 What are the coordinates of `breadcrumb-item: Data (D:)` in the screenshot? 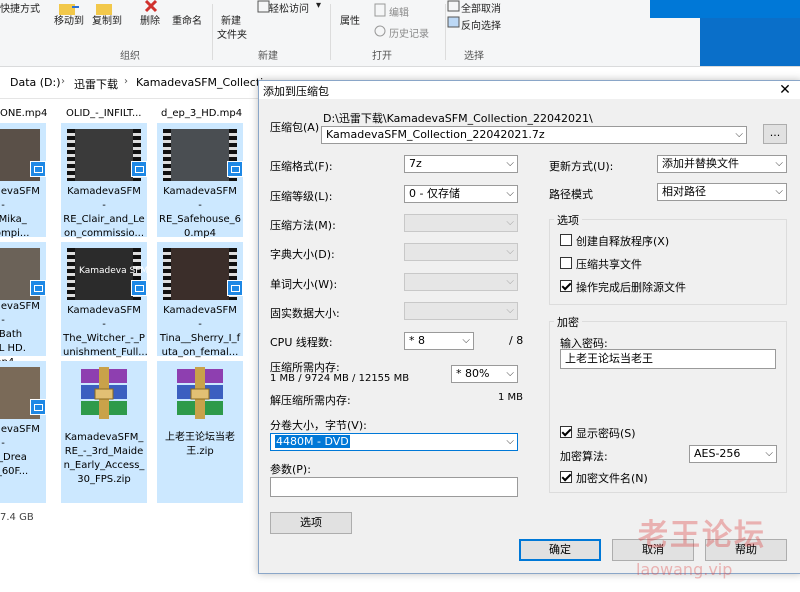 It's located at (35, 82).